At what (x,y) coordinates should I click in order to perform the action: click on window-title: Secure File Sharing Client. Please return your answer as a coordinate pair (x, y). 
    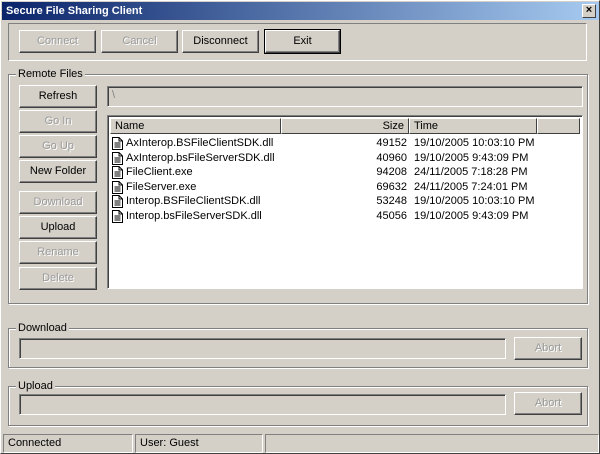
    Looking at the image, I should click on (74, 11).